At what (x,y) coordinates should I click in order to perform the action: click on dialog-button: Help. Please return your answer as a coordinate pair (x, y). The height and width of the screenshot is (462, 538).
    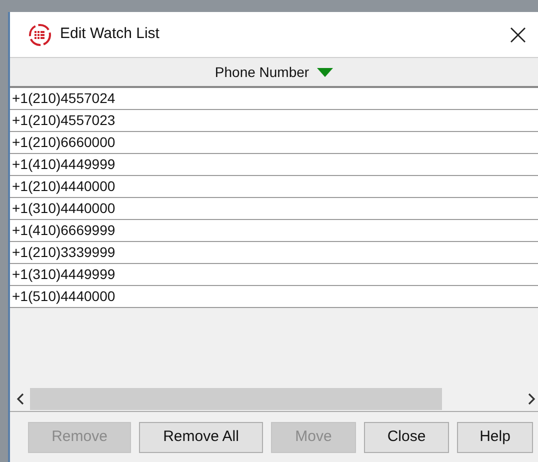
    Looking at the image, I should click on (495, 437).